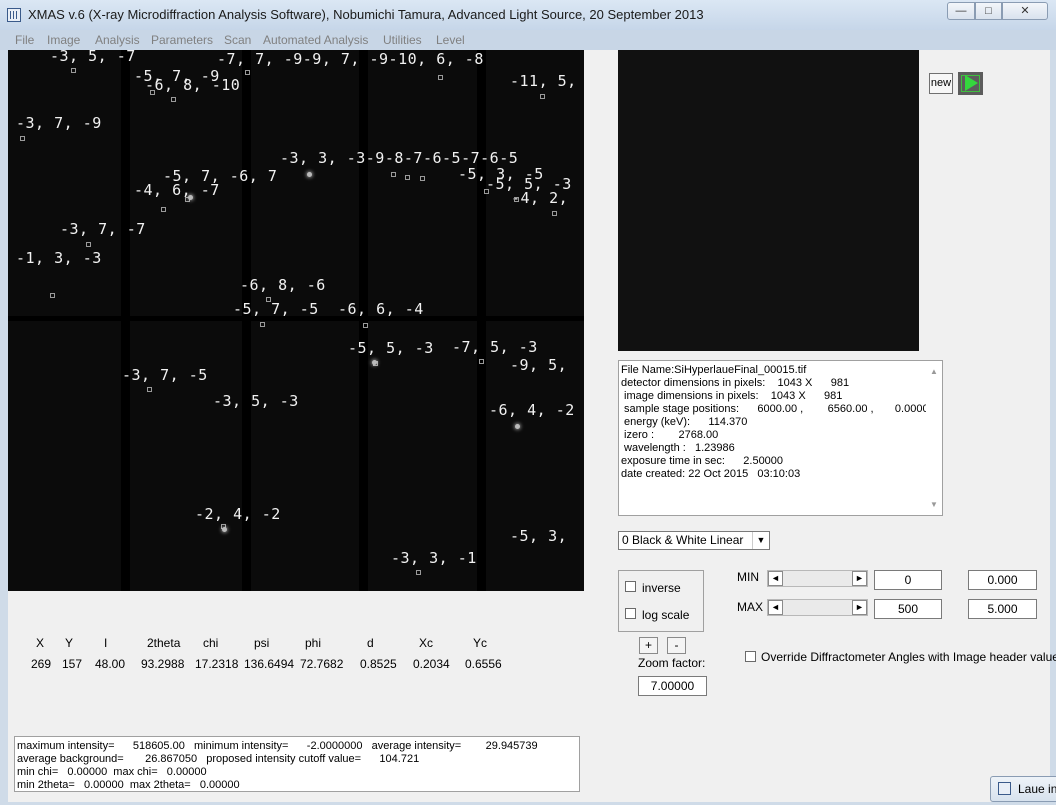 This screenshot has height=805, width=1056. What do you see at coordinates (817, 578) in the screenshot?
I see `min-slider: ◄ ►` at bounding box center [817, 578].